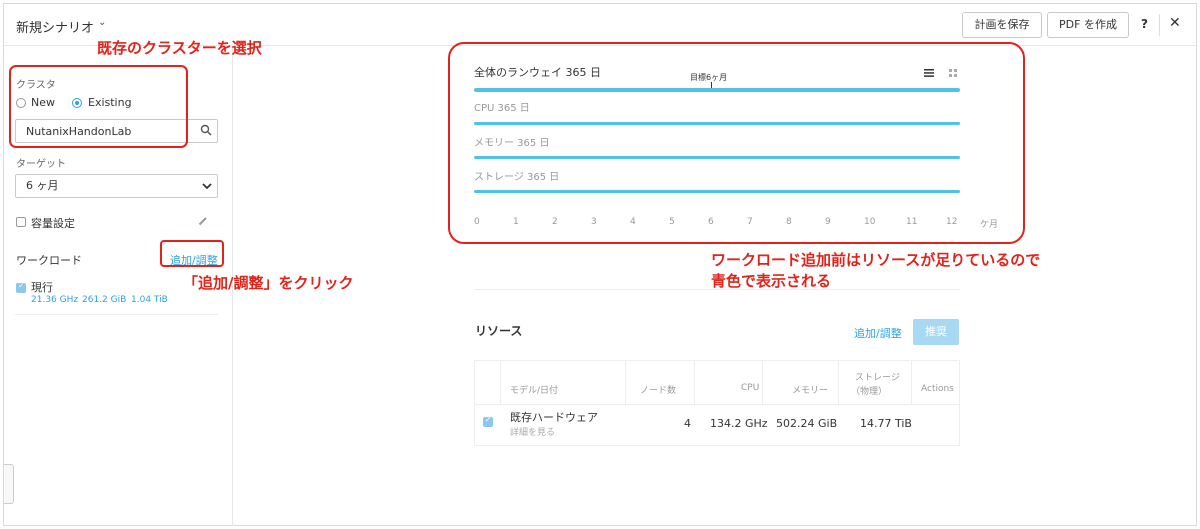 The height and width of the screenshot is (529, 1200). Describe the element at coordinates (206, 130) in the screenshot. I see `search-icon` at that location.